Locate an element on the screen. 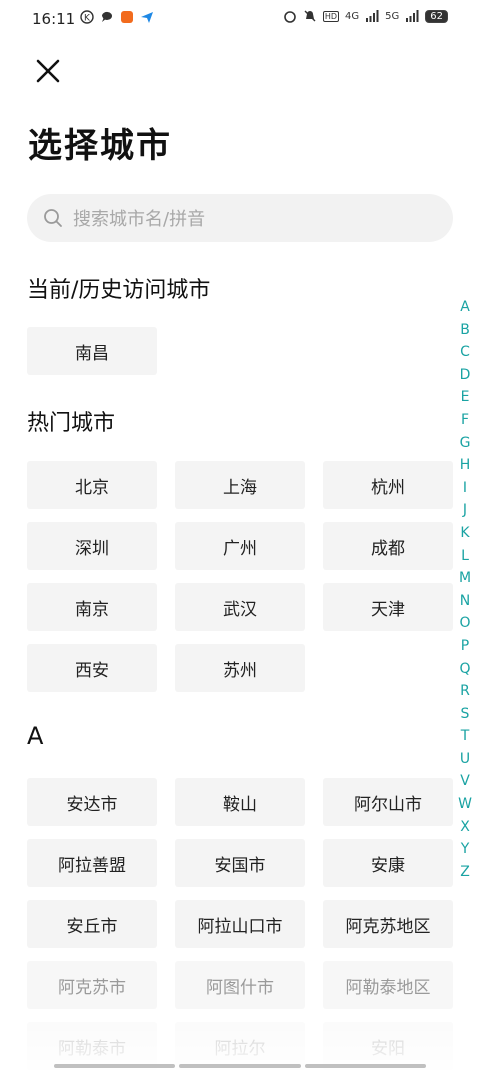  city-chip-hot: 上海 is located at coordinates (240, 485).